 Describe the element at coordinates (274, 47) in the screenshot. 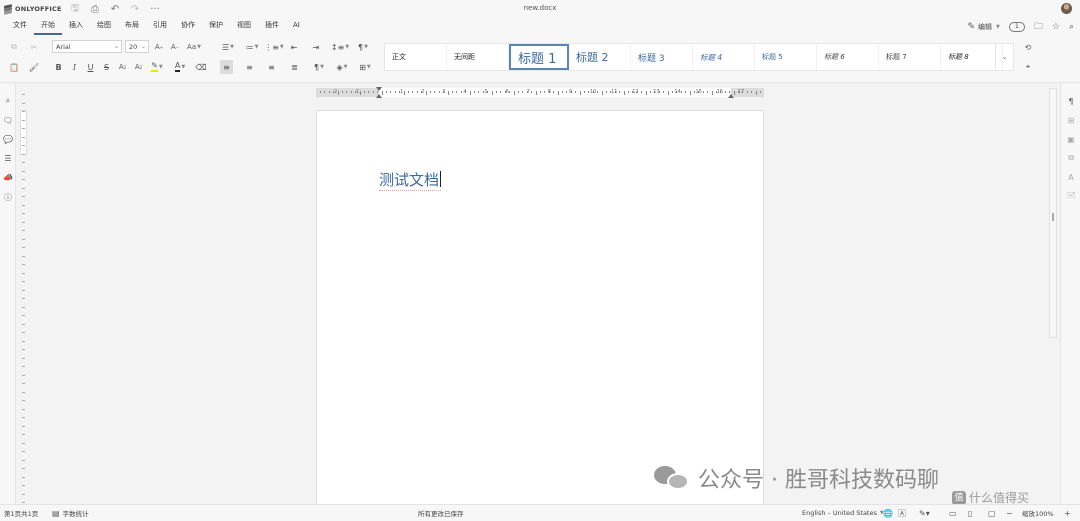

I see `multilevel-list-icon: ⋮≡ ▼` at that location.